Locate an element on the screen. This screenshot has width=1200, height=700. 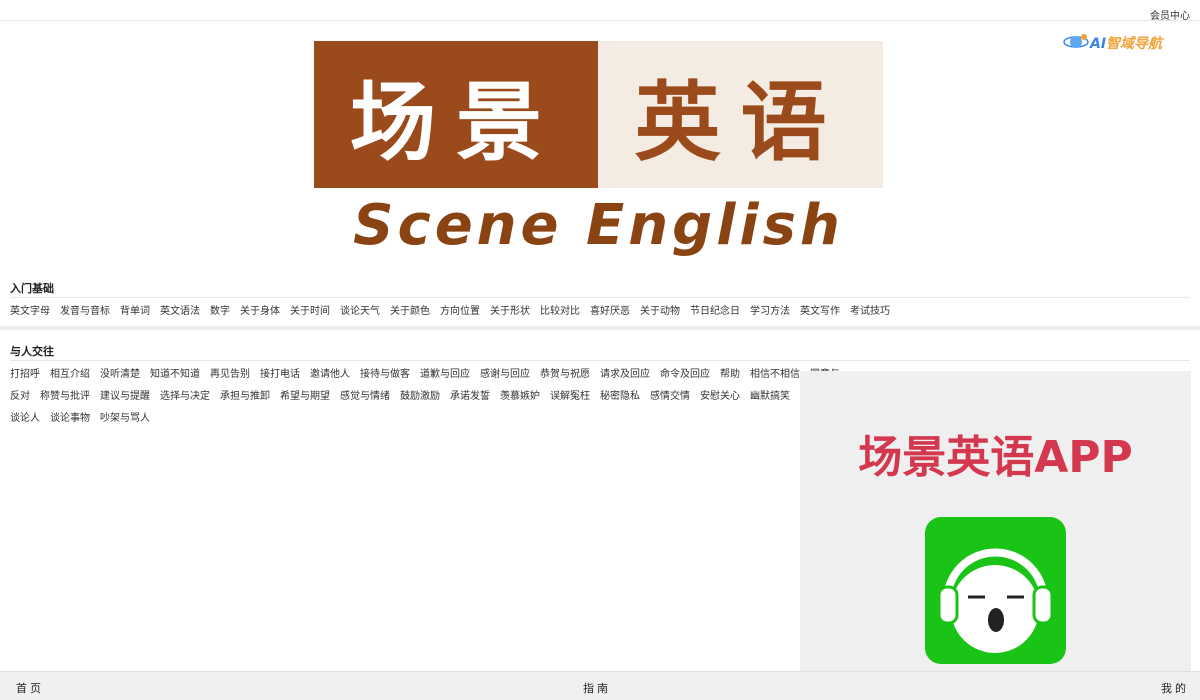
topic-link: 请求及回应 is located at coordinates (625, 374).